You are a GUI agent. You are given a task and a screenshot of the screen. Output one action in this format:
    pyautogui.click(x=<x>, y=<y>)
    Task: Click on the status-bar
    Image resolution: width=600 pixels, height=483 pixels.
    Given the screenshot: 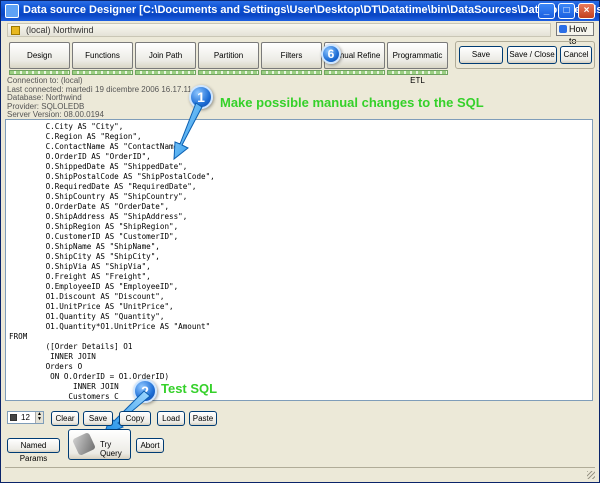 What is the action you would take?
    pyautogui.click(x=300, y=473)
    